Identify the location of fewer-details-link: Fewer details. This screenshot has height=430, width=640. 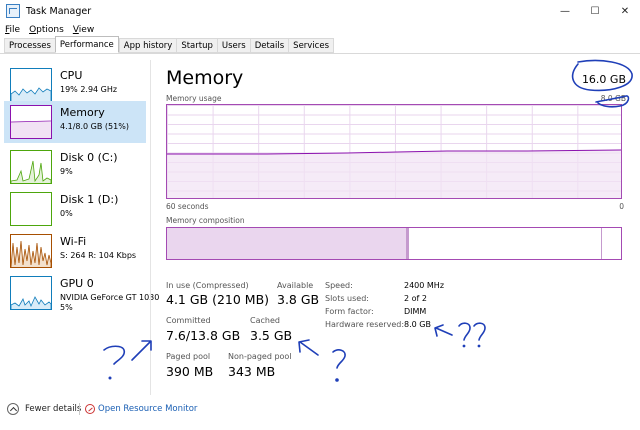
(53, 409).